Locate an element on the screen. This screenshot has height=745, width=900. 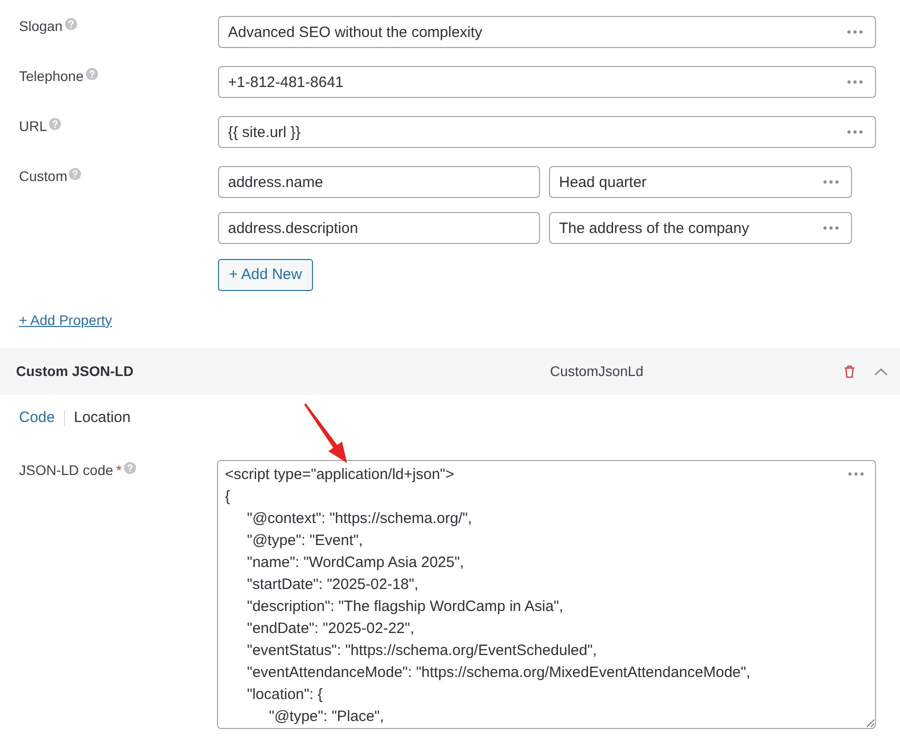
text-field: address.description is located at coordinates (379, 228).